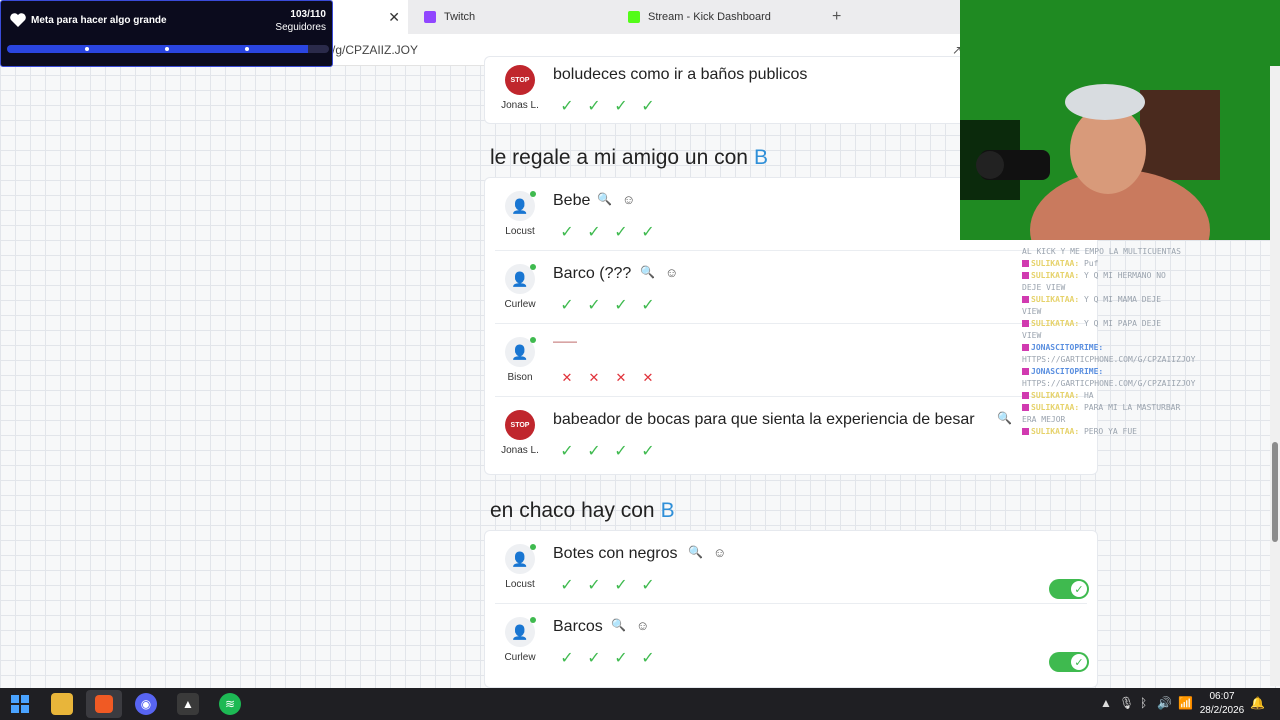  What do you see at coordinates (20, 704) in the screenshot?
I see `windows-start-icon` at bounding box center [20, 704].